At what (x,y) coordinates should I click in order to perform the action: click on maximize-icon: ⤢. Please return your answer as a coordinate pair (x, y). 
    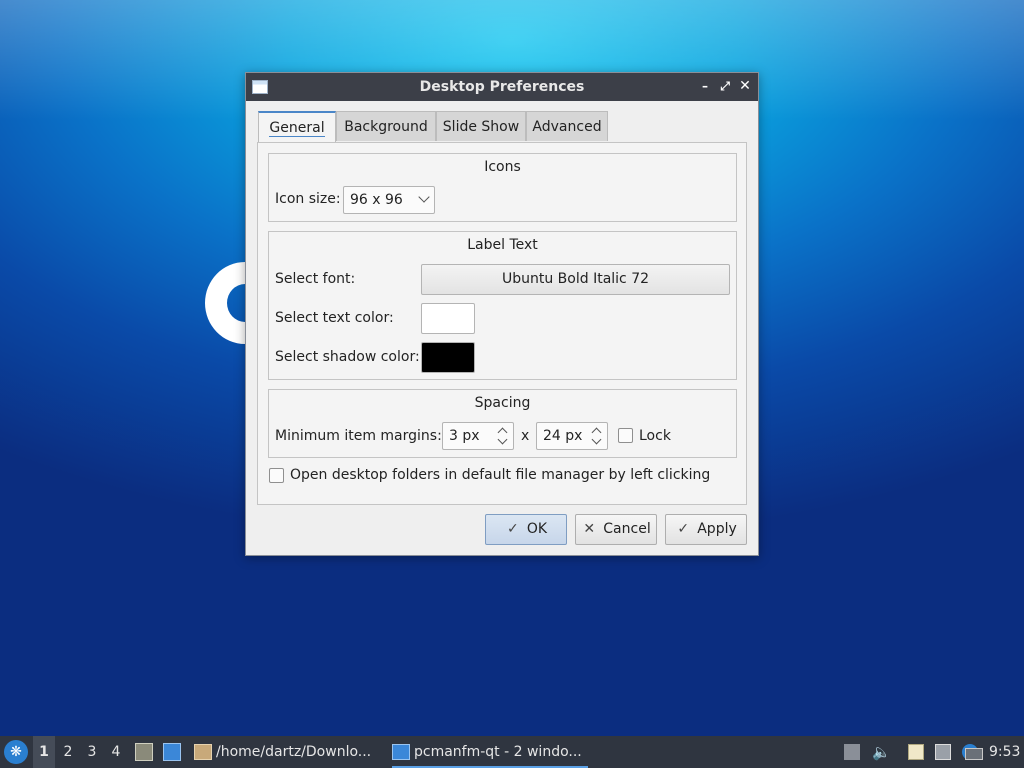
    Looking at the image, I should click on (725, 86).